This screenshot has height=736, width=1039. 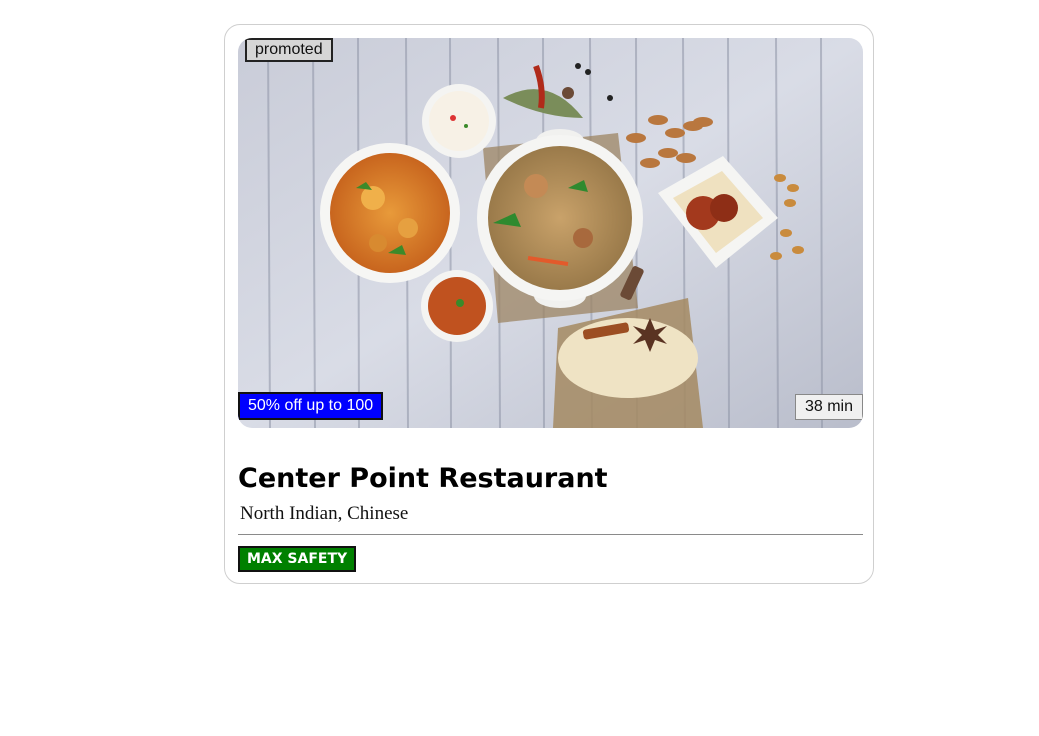 I want to click on delivery-time-badge: 38 min, so click(x=828, y=407).